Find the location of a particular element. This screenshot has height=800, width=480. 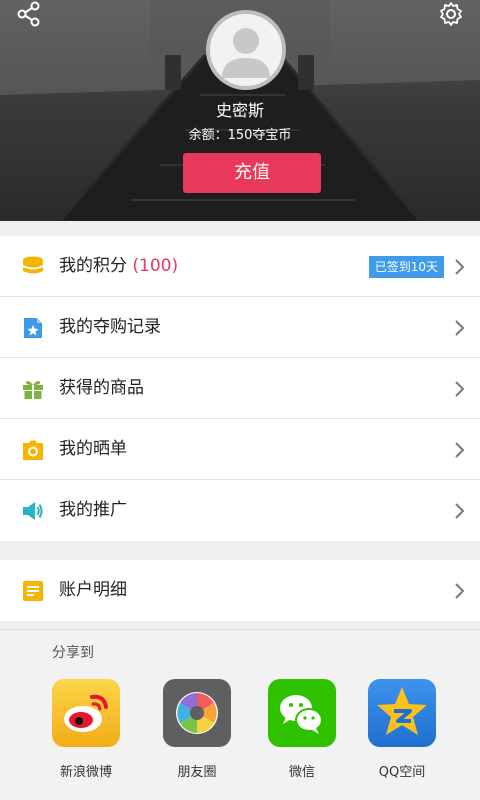

avatar is located at coordinates (246, 50).